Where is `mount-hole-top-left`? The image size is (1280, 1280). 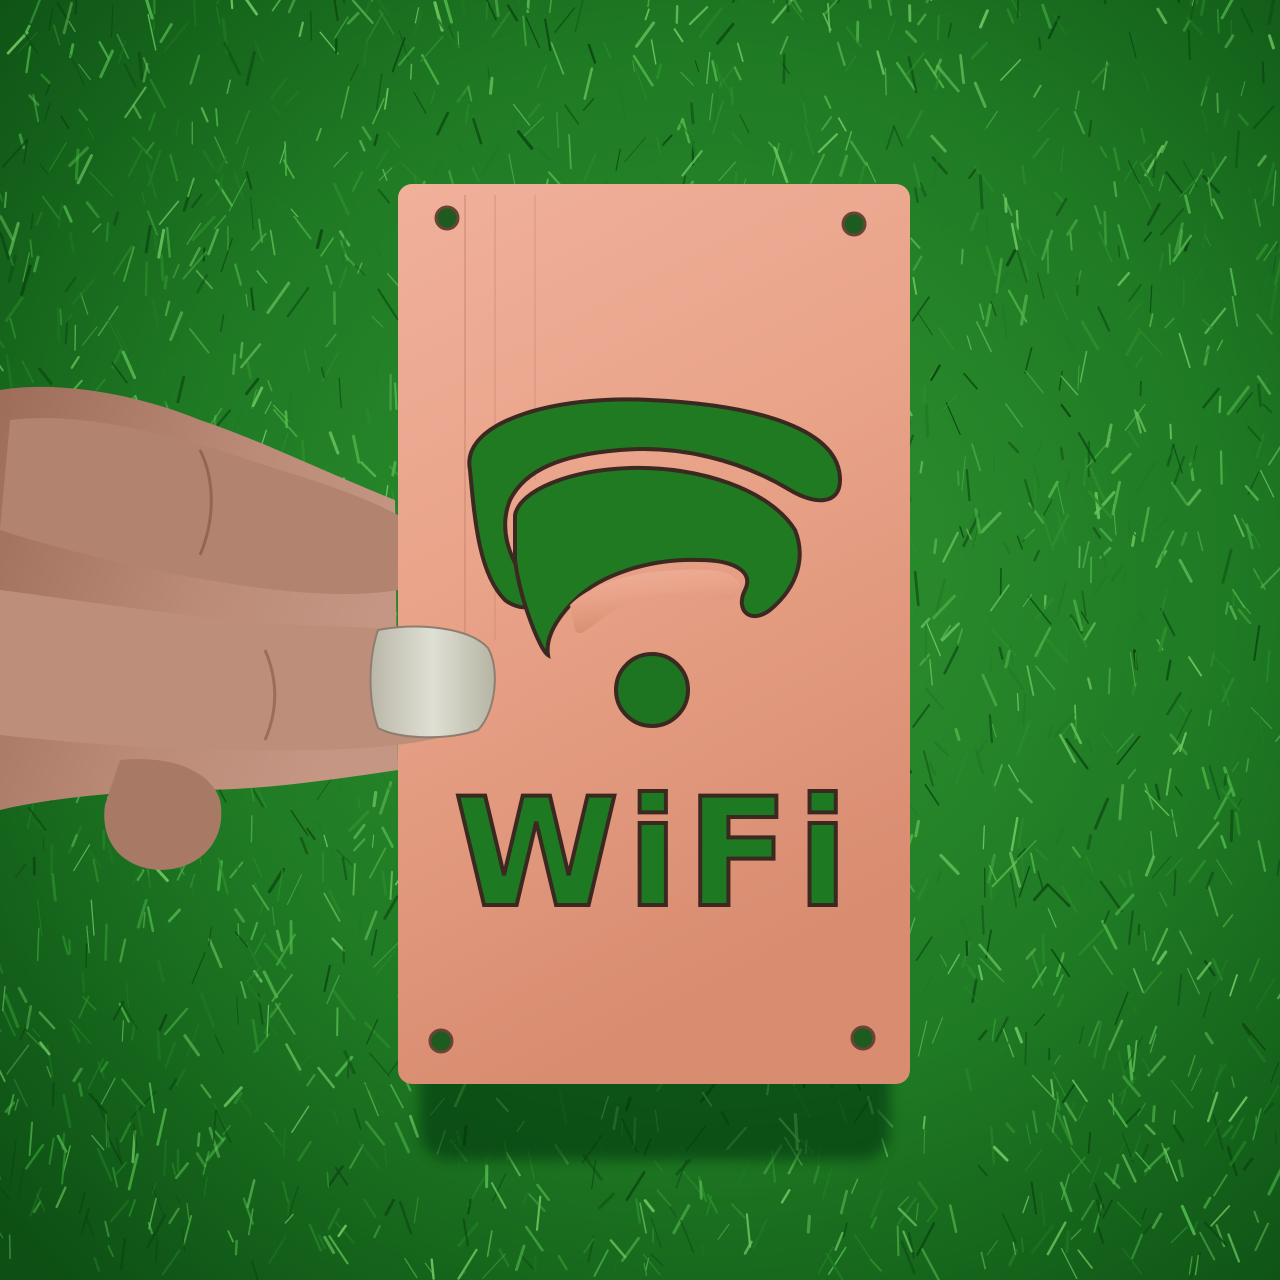 mount-hole-top-left is located at coordinates (447, 218).